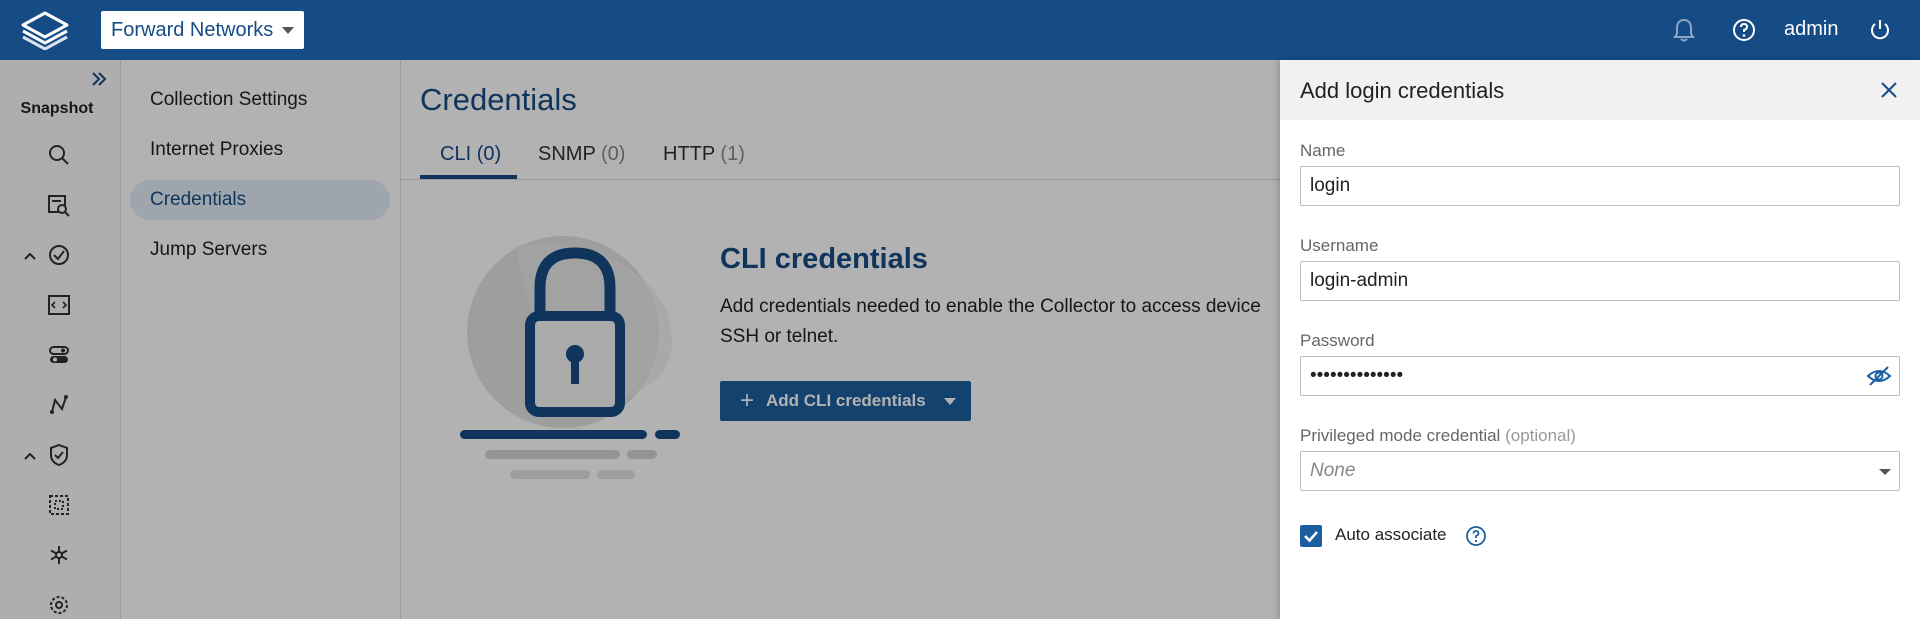 This screenshot has width=1920, height=619. I want to click on username-field, so click(1600, 281).